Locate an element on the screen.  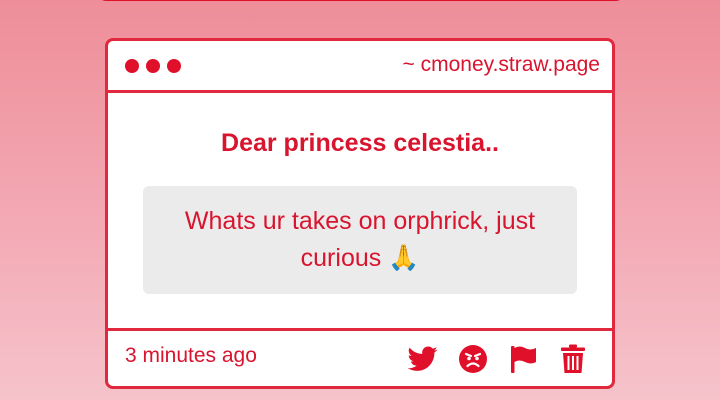
flag-icon is located at coordinates (523, 359).